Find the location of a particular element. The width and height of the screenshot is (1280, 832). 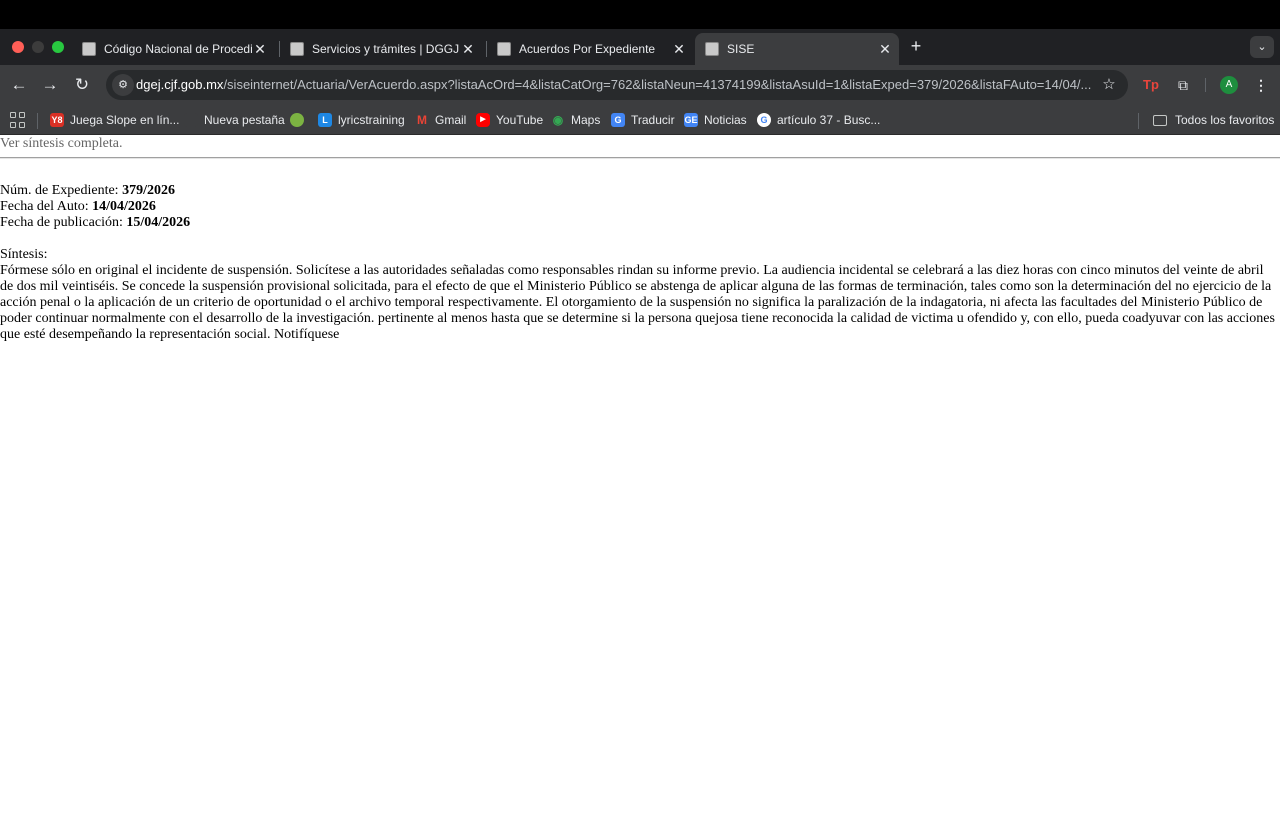

extension-tp-icon: Tp is located at coordinates (1151, 85).